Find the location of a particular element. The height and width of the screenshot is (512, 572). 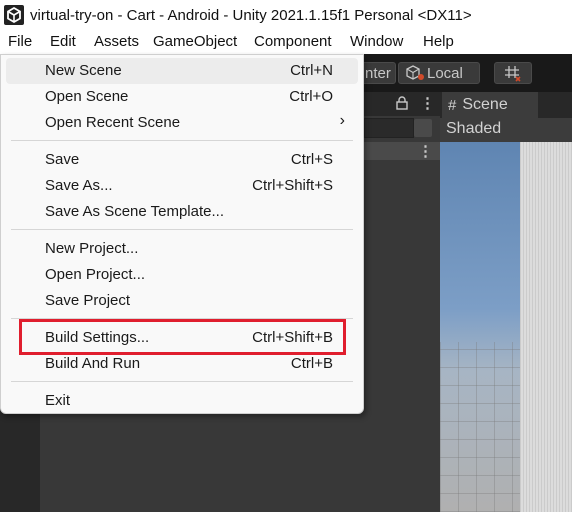

hierarchy-tab-bar: ⋮ is located at coordinates (402, 104).